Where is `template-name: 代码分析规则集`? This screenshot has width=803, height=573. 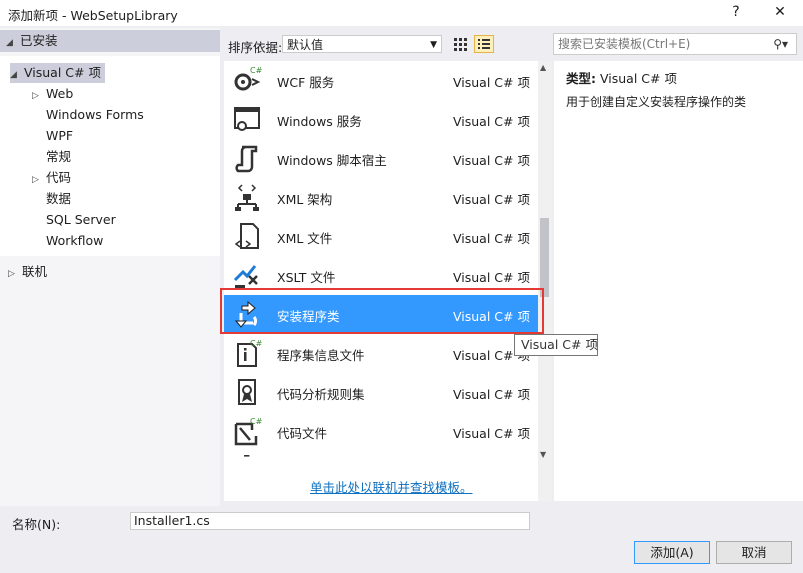
template-name: 代码分析规则集 is located at coordinates (321, 394).